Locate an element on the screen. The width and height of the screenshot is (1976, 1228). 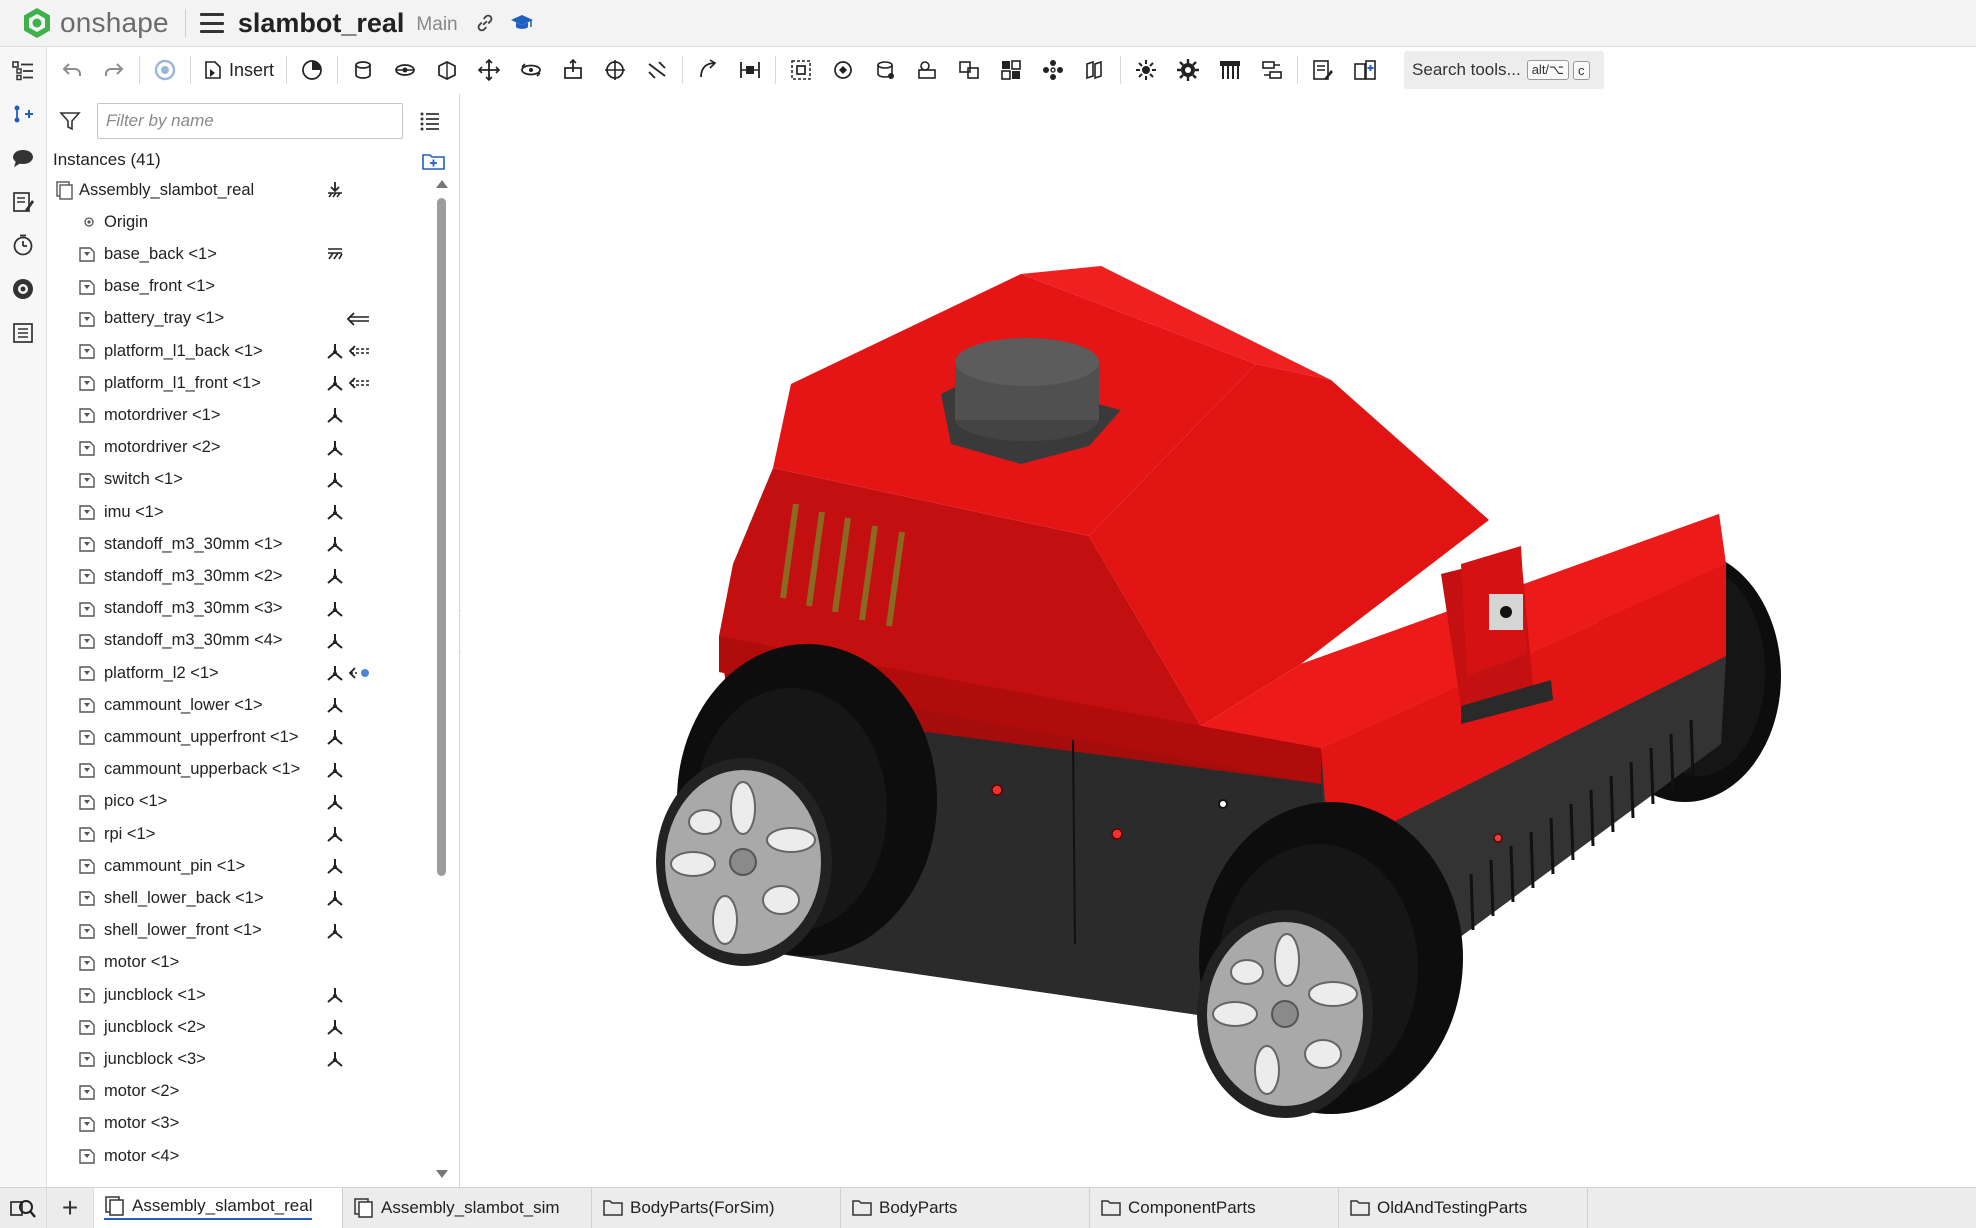
instance-row: motordriver <2> is located at coordinates (237, 448).